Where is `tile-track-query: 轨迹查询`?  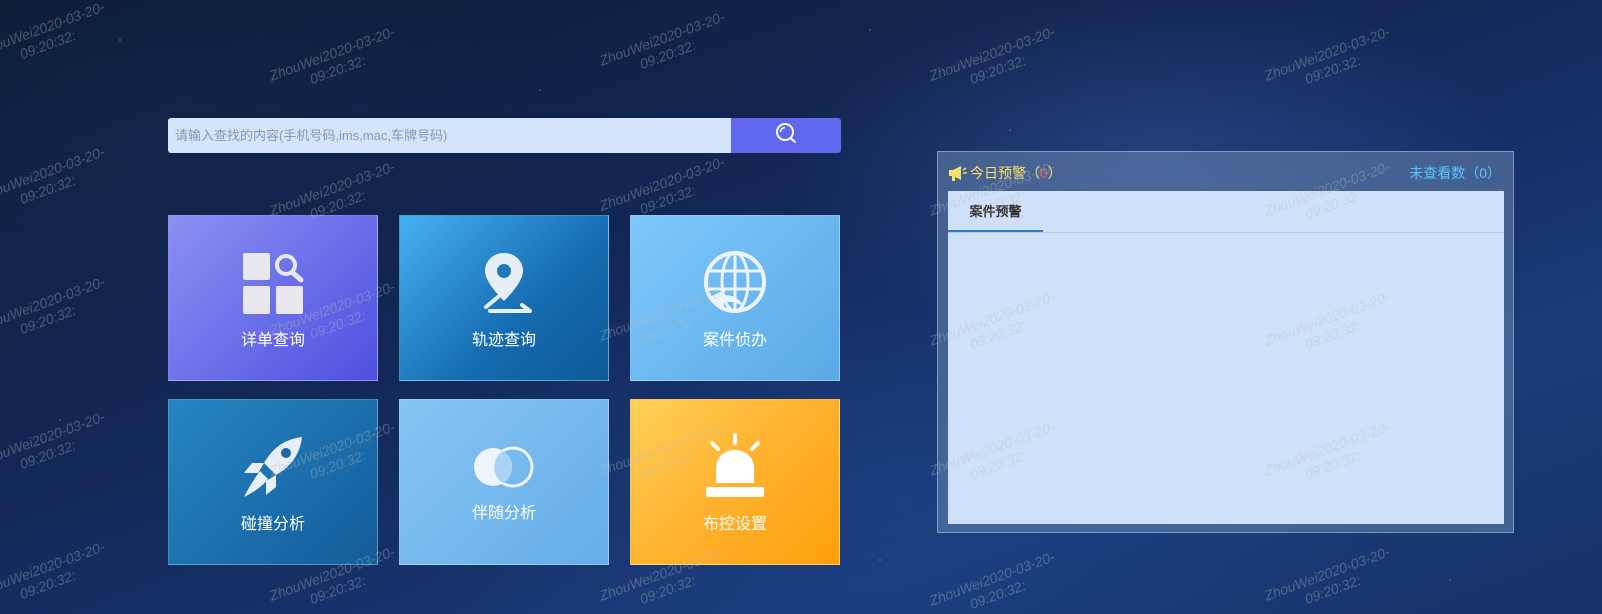 tile-track-query: 轨迹查询 is located at coordinates (504, 298).